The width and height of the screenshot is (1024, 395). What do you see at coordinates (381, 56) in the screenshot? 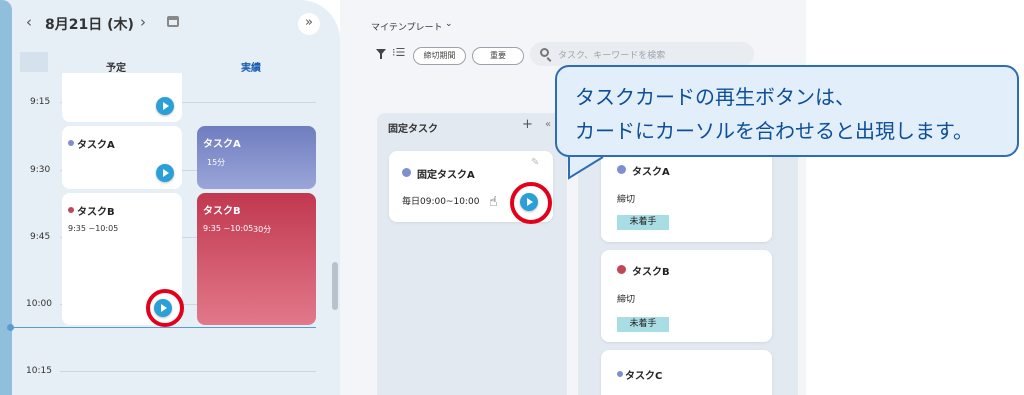
I see `filter-icon-stem` at bounding box center [381, 56].